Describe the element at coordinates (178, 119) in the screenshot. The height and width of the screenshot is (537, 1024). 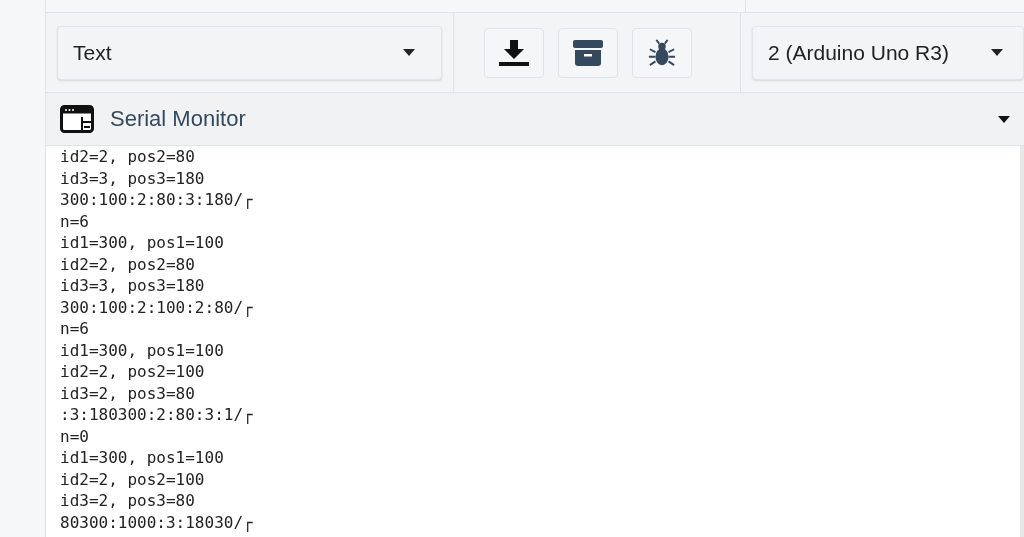
I see `panel-title: Serial Monitor` at that location.